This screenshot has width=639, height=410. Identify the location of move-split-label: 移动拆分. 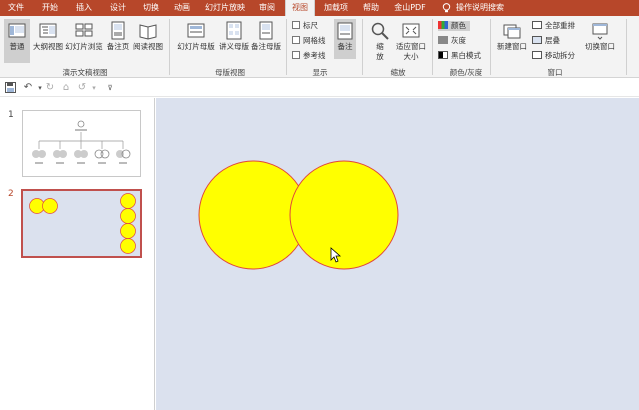
(560, 55).